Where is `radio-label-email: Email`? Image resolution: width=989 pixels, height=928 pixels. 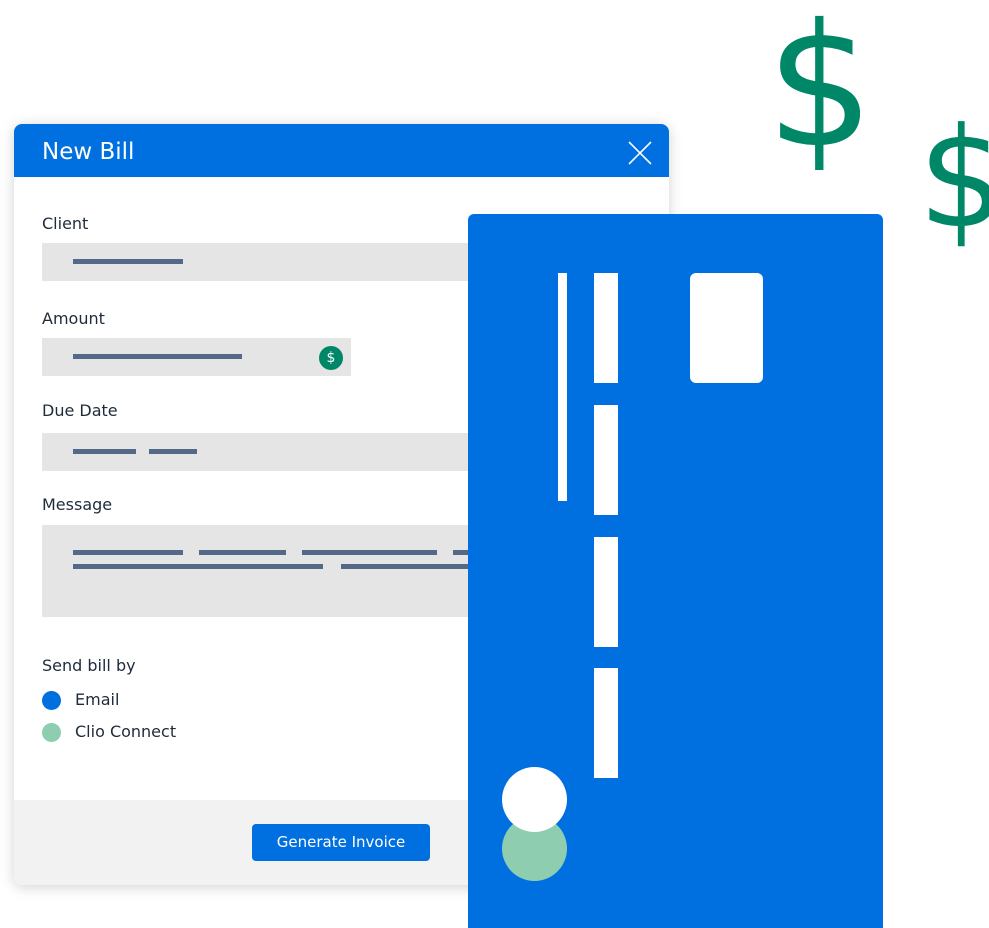
radio-label-email: Email is located at coordinates (97, 699).